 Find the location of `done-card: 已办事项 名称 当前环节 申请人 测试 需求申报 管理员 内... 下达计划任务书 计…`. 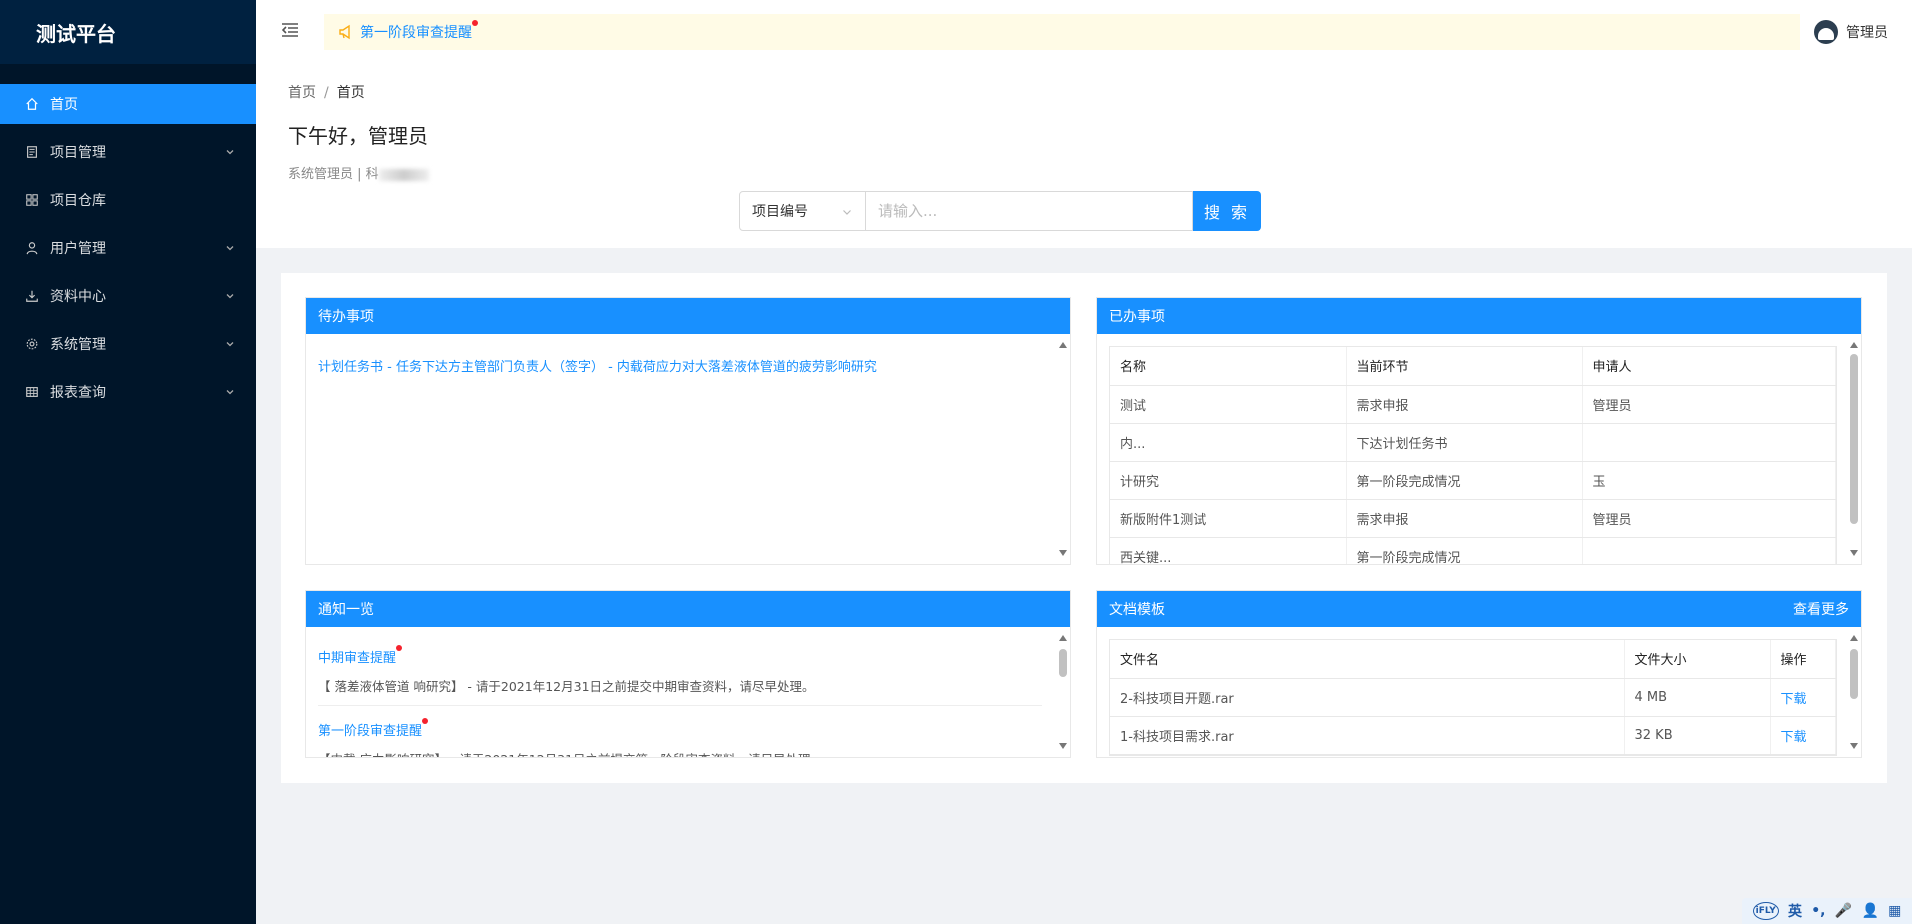

done-card: 已办事项 名称 当前环节 申请人 测试 需求申报 管理员 内... 下达计划任务书 计… is located at coordinates (1479, 431).